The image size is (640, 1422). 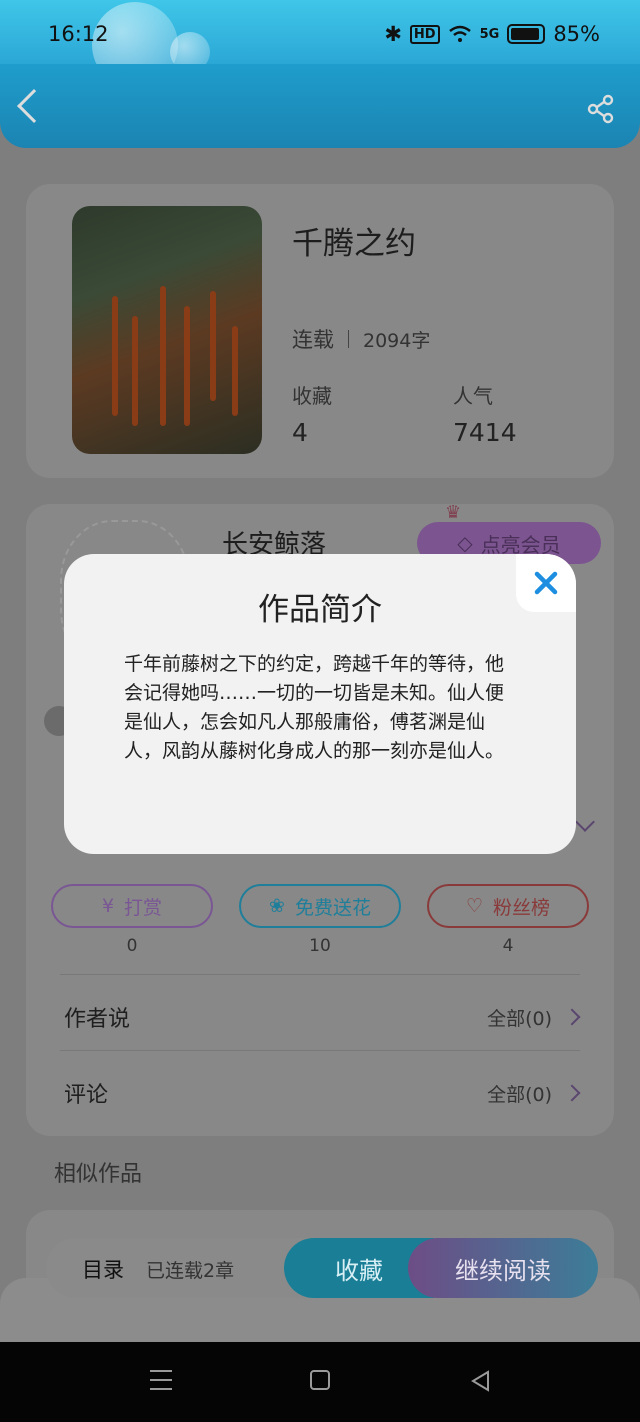 What do you see at coordinates (320, 106) in the screenshot?
I see `app-header` at bounding box center [320, 106].